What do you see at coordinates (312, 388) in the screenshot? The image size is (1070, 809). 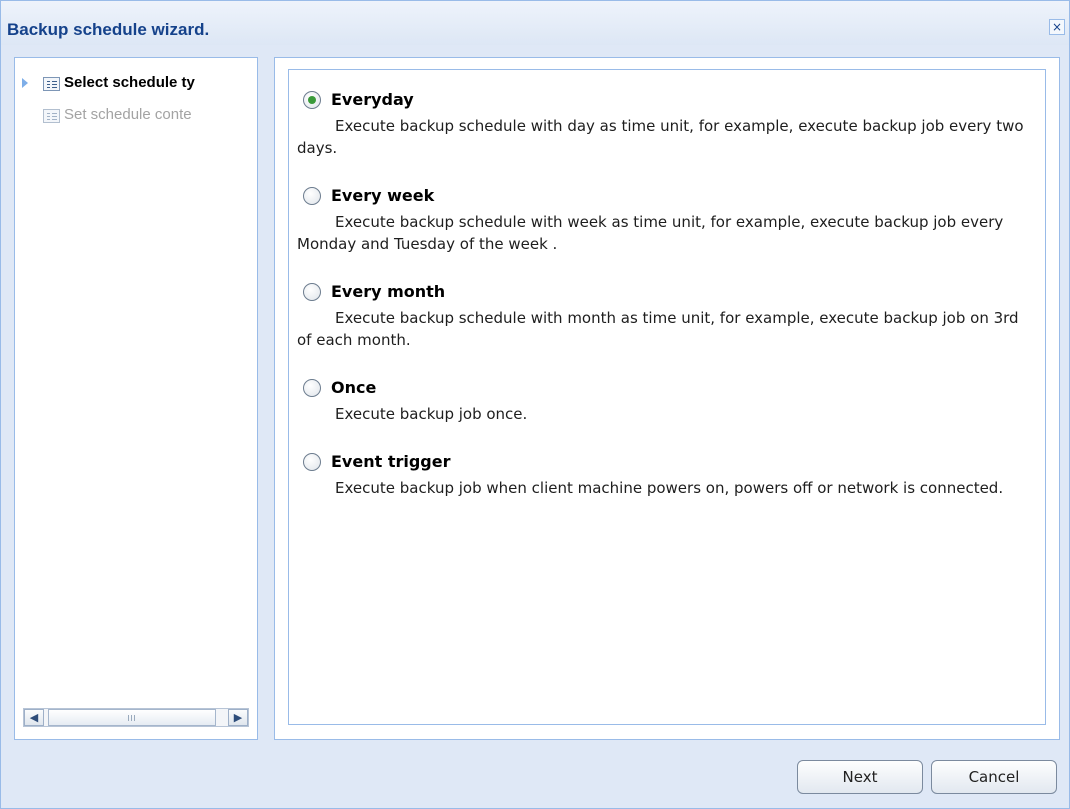 I see `radio-once` at bounding box center [312, 388].